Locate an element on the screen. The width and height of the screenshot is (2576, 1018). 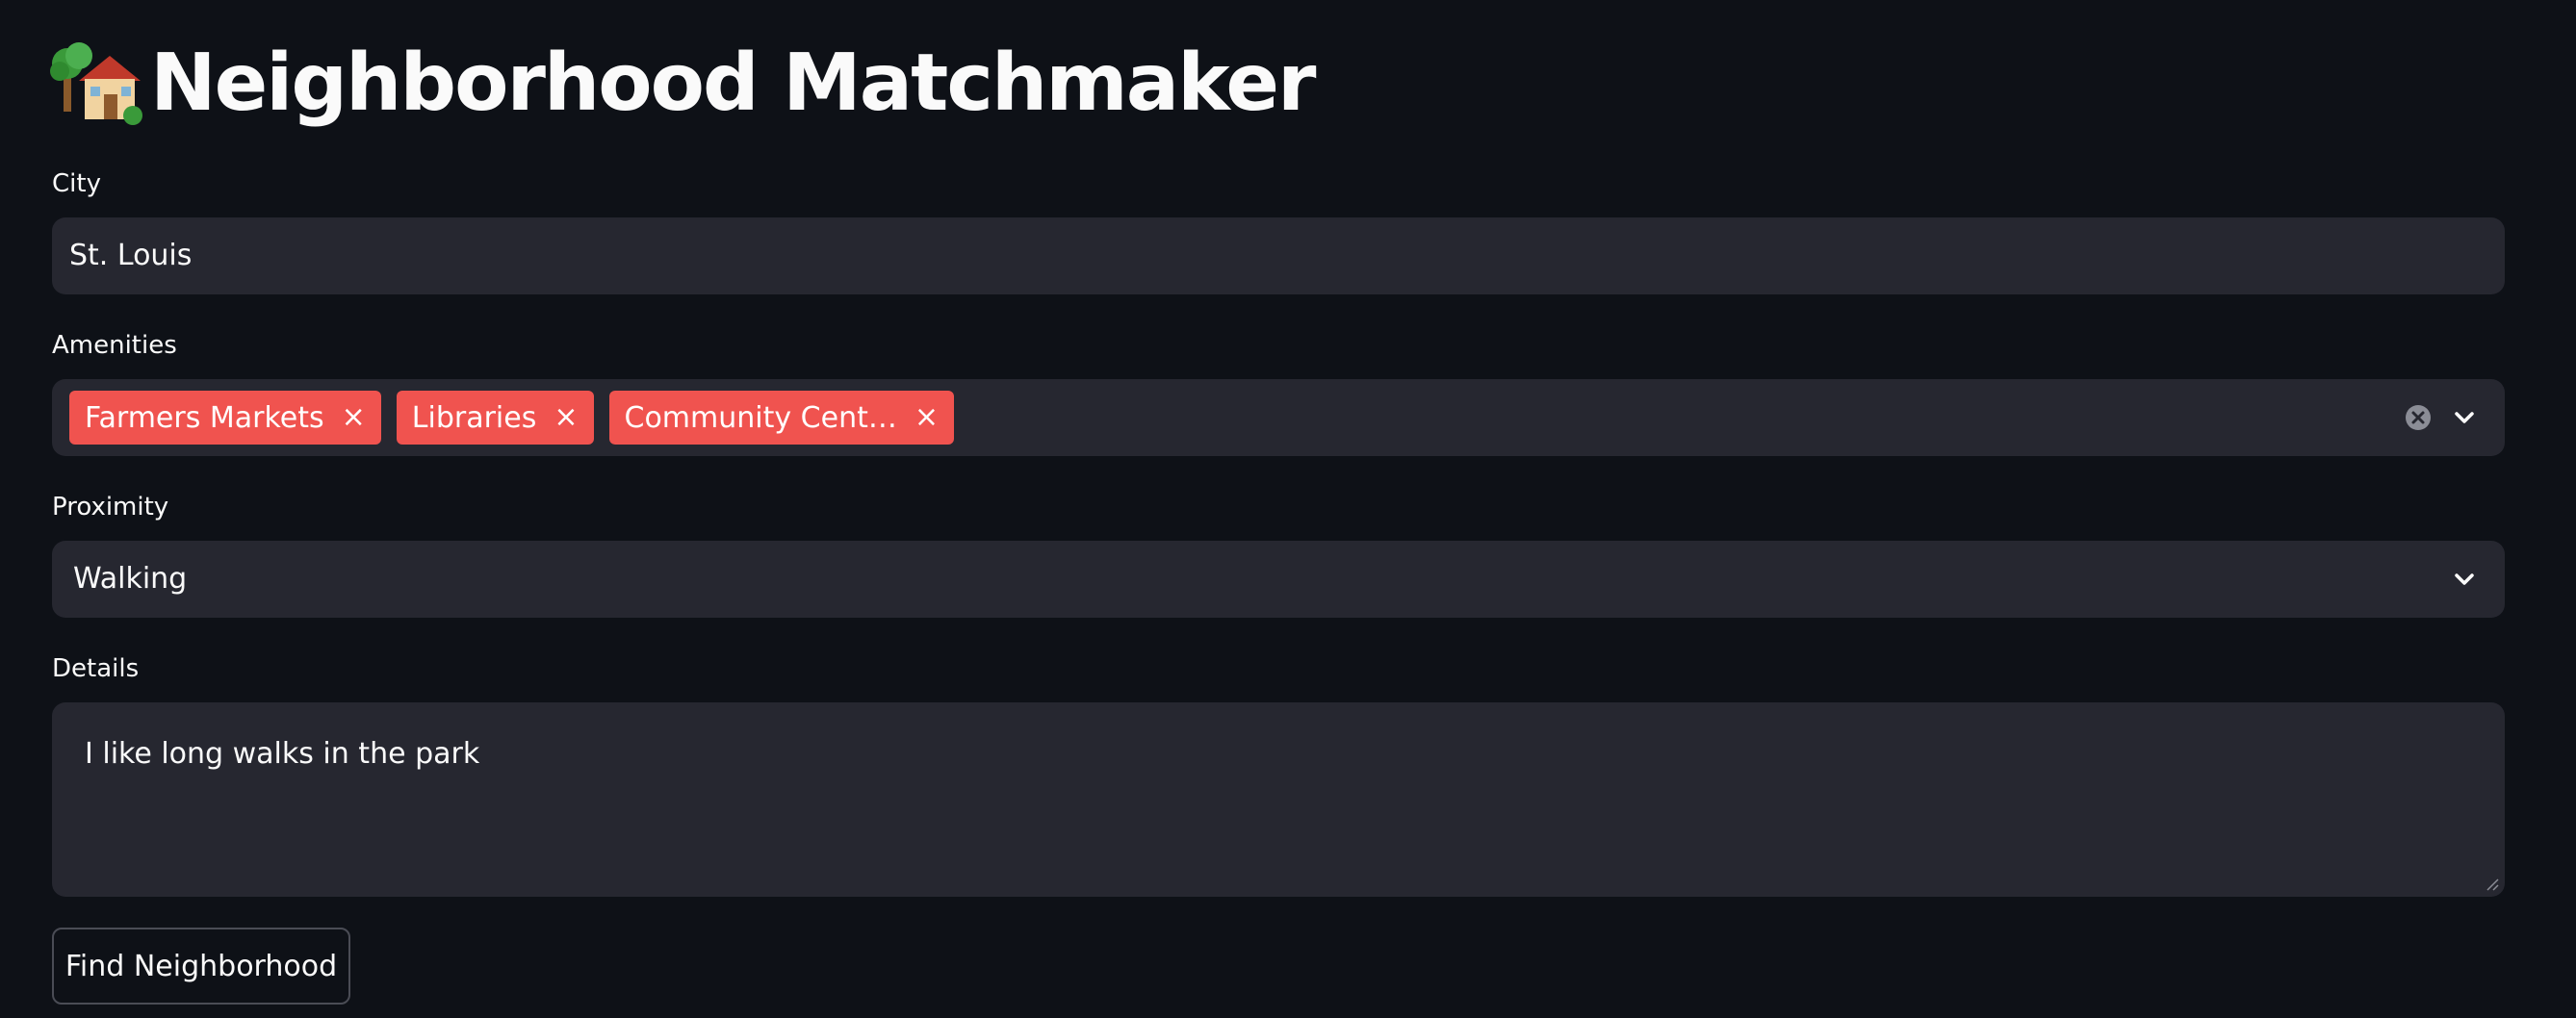
amenity-tag-label: Farmers Markets is located at coordinates (205, 417).